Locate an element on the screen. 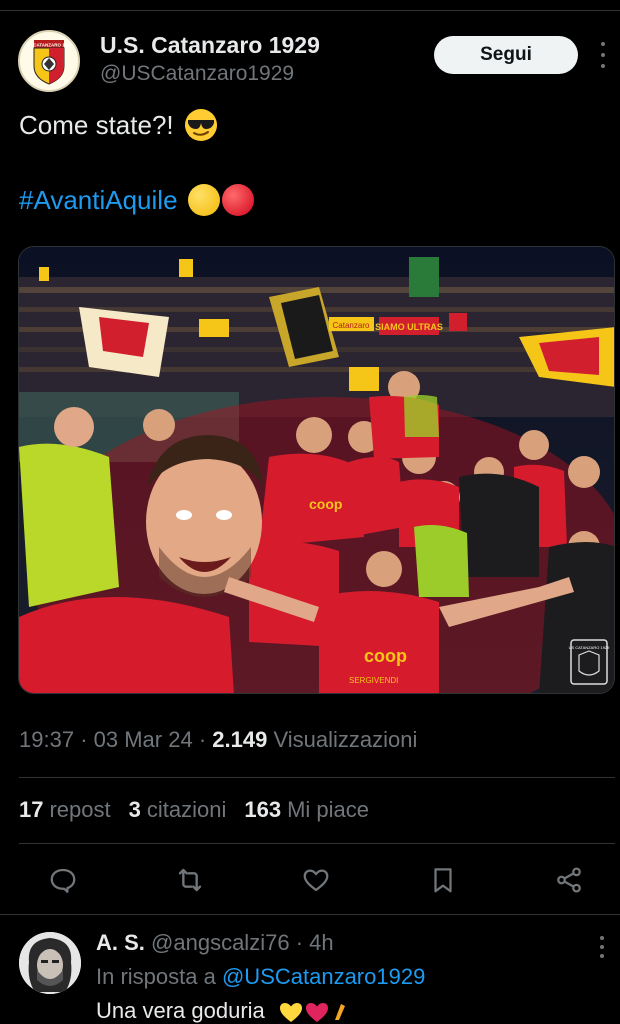  red-circle-emoji-icon is located at coordinates (237, 200).